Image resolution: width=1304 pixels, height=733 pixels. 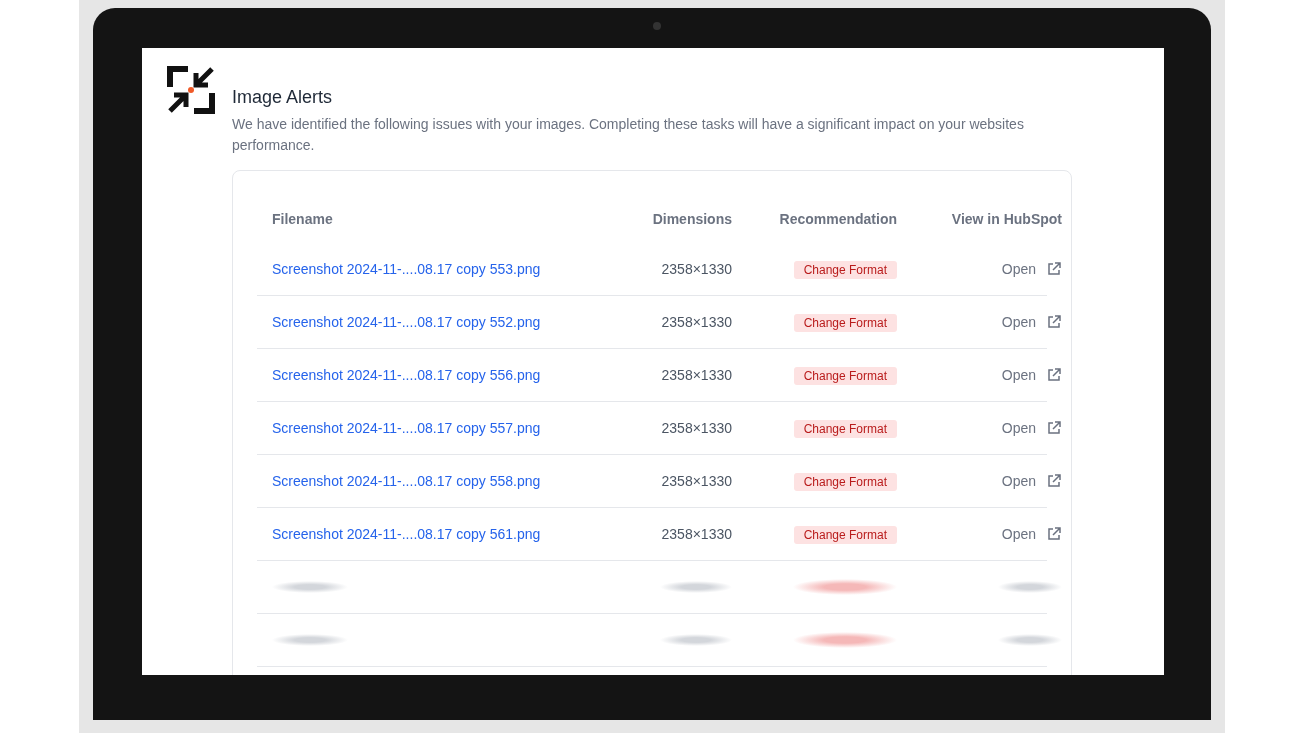 I want to click on column-header: Dimensions, so click(x=692, y=219).